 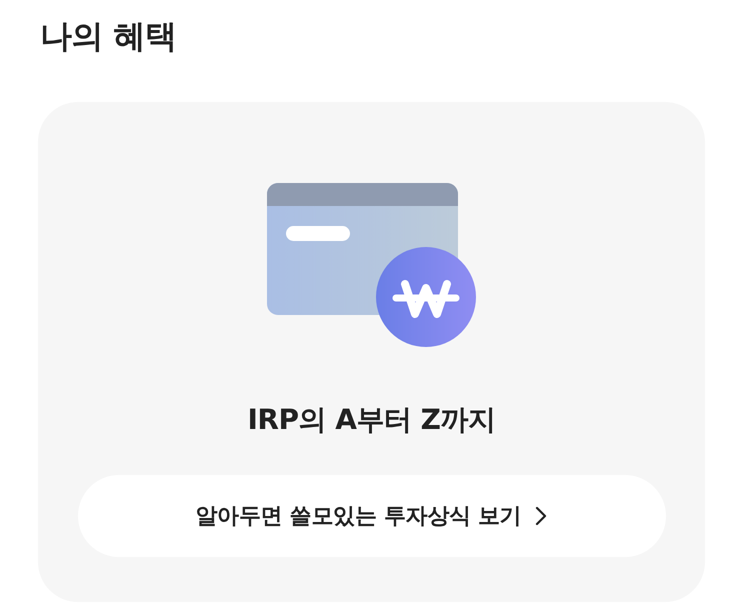 I want to click on card-heading: IRP의 A부터 Z까지, so click(x=372, y=420).